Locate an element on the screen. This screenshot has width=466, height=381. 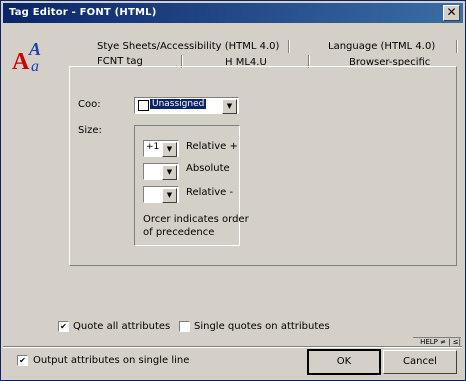
quote-all-checkbox: ✔ is located at coordinates (63, 326).